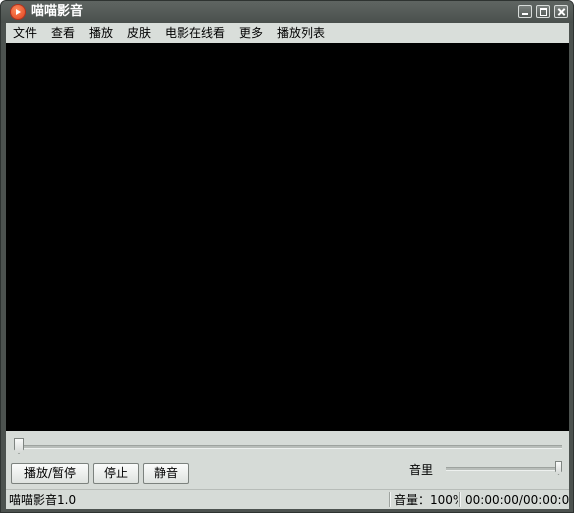 This screenshot has width=574, height=513. What do you see at coordinates (251, 33) in the screenshot?
I see `menu-more: 更多` at bounding box center [251, 33].